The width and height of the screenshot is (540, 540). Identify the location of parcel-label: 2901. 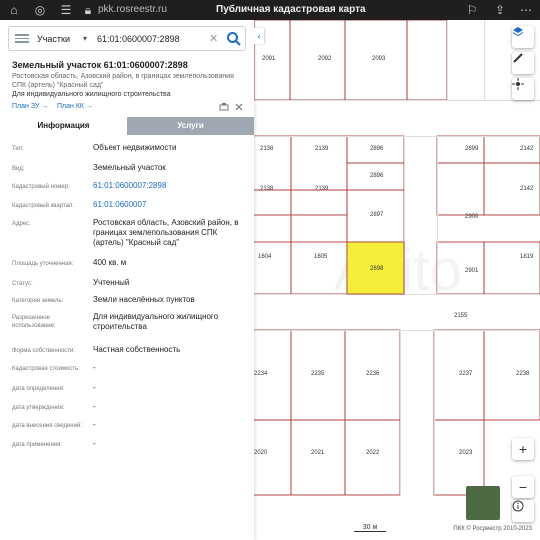
(472, 271).